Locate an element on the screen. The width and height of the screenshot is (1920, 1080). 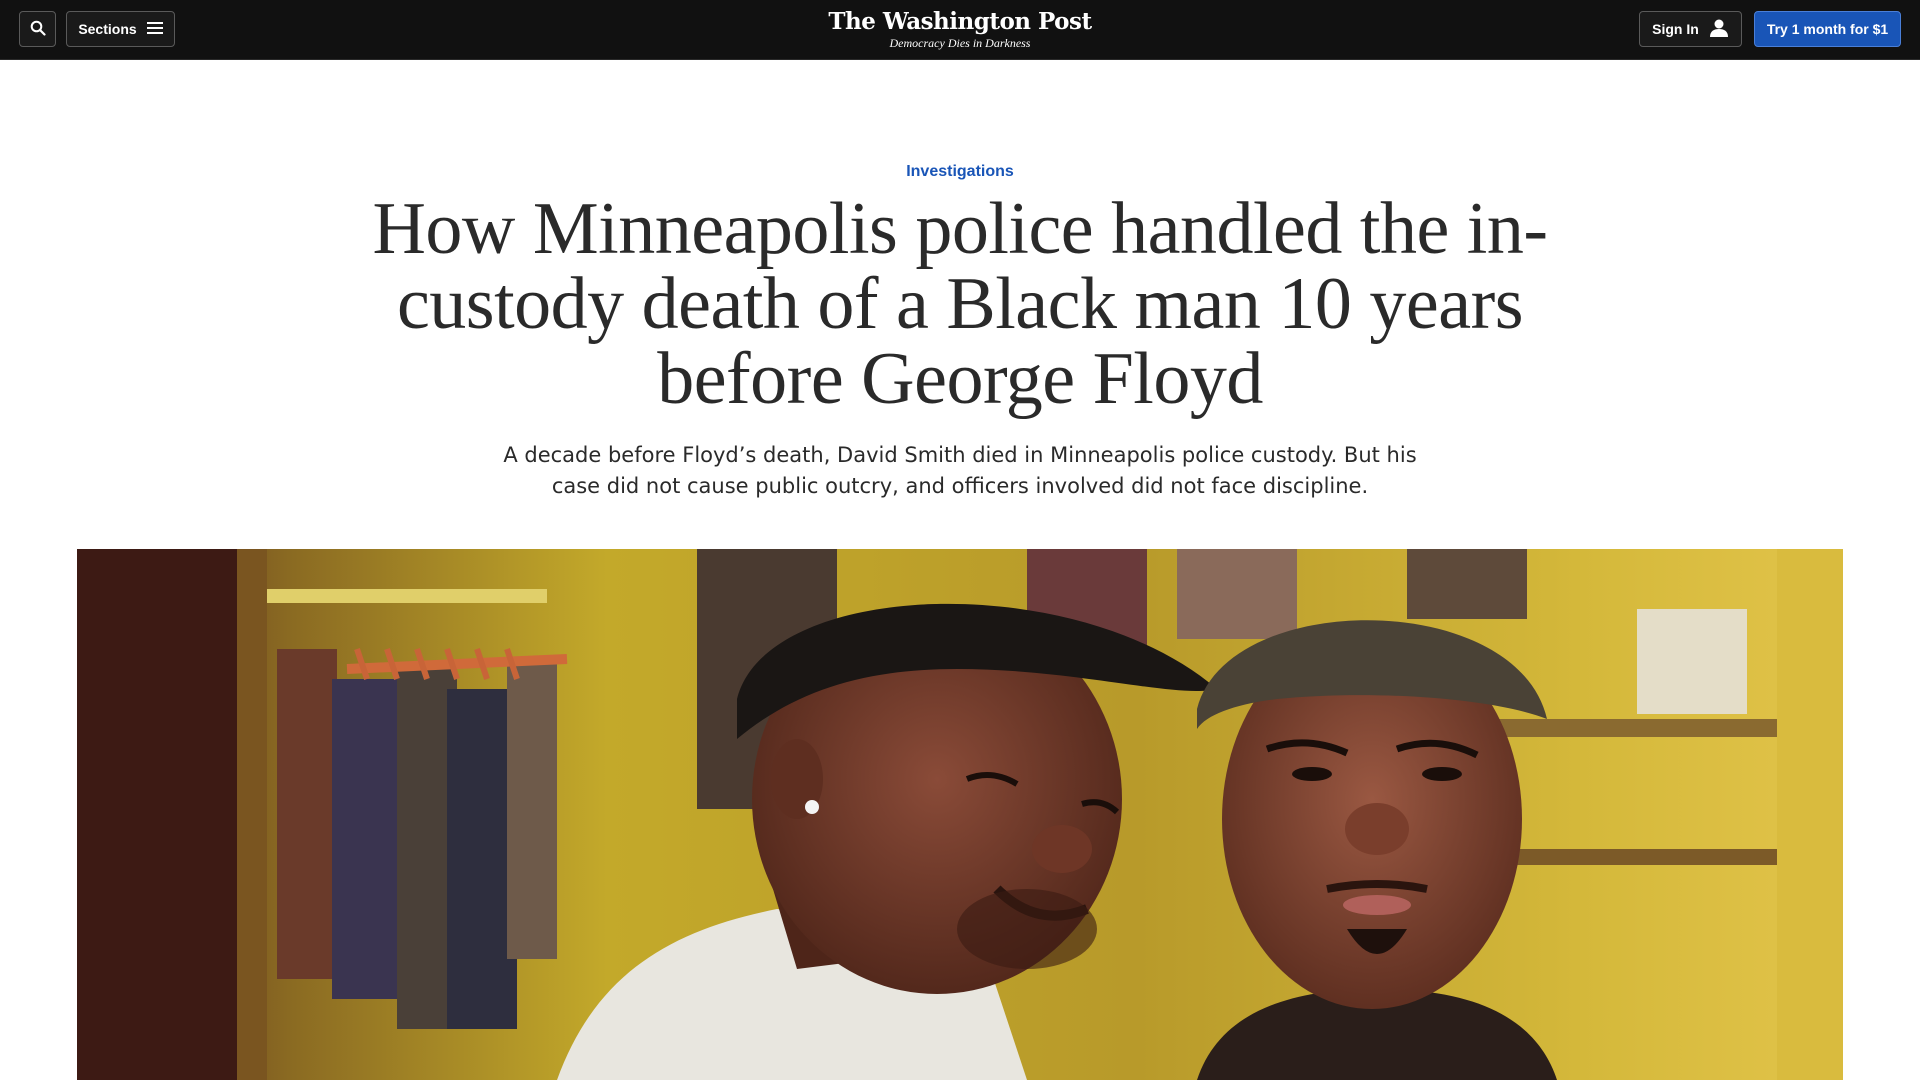
search-icon is located at coordinates (38, 29).